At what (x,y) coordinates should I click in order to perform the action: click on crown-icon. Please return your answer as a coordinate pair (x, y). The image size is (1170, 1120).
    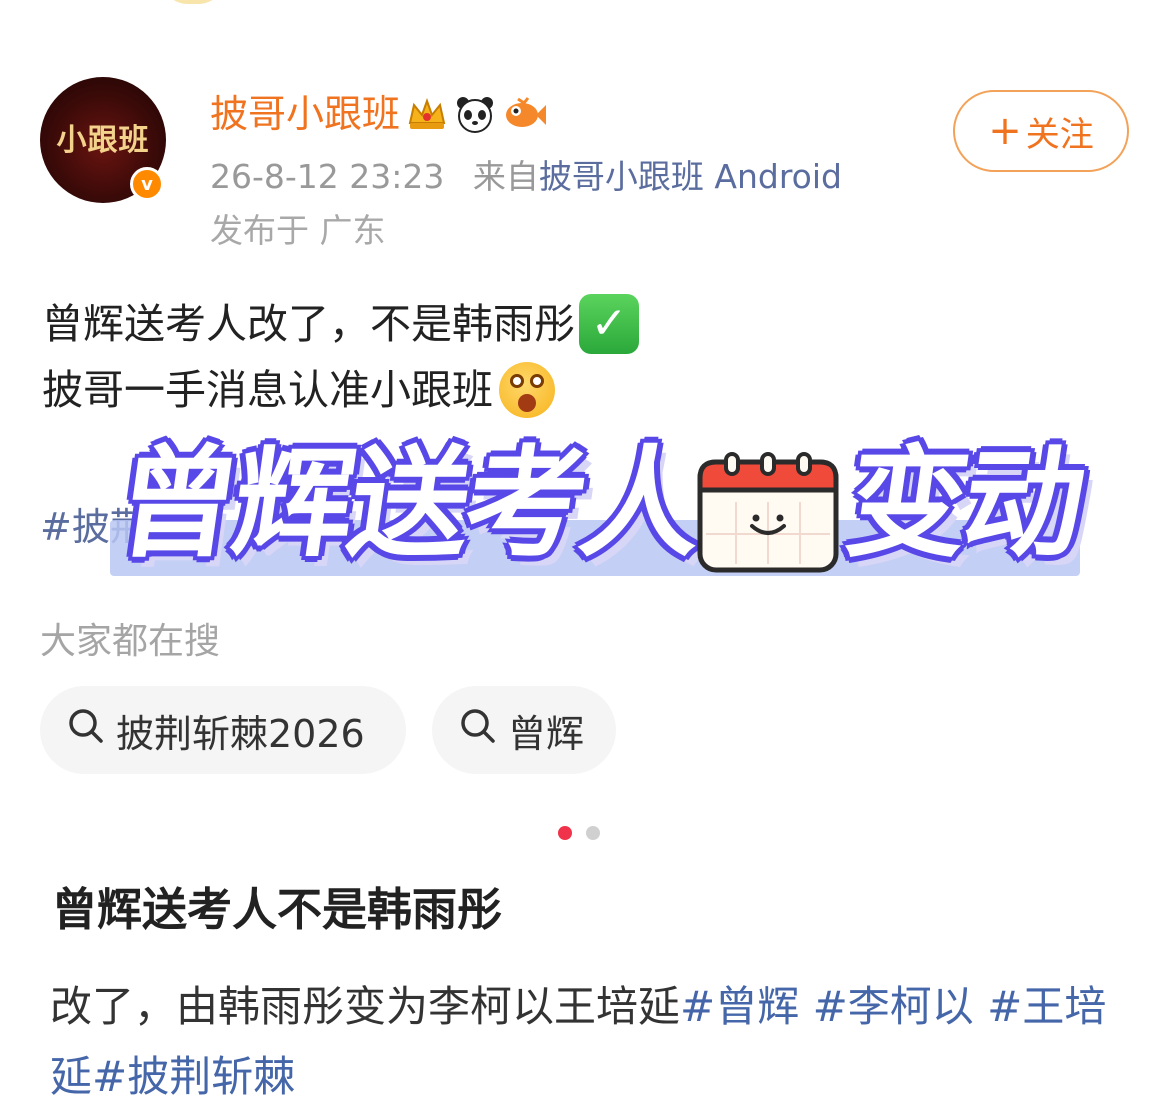
    Looking at the image, I should click on (427, 114).